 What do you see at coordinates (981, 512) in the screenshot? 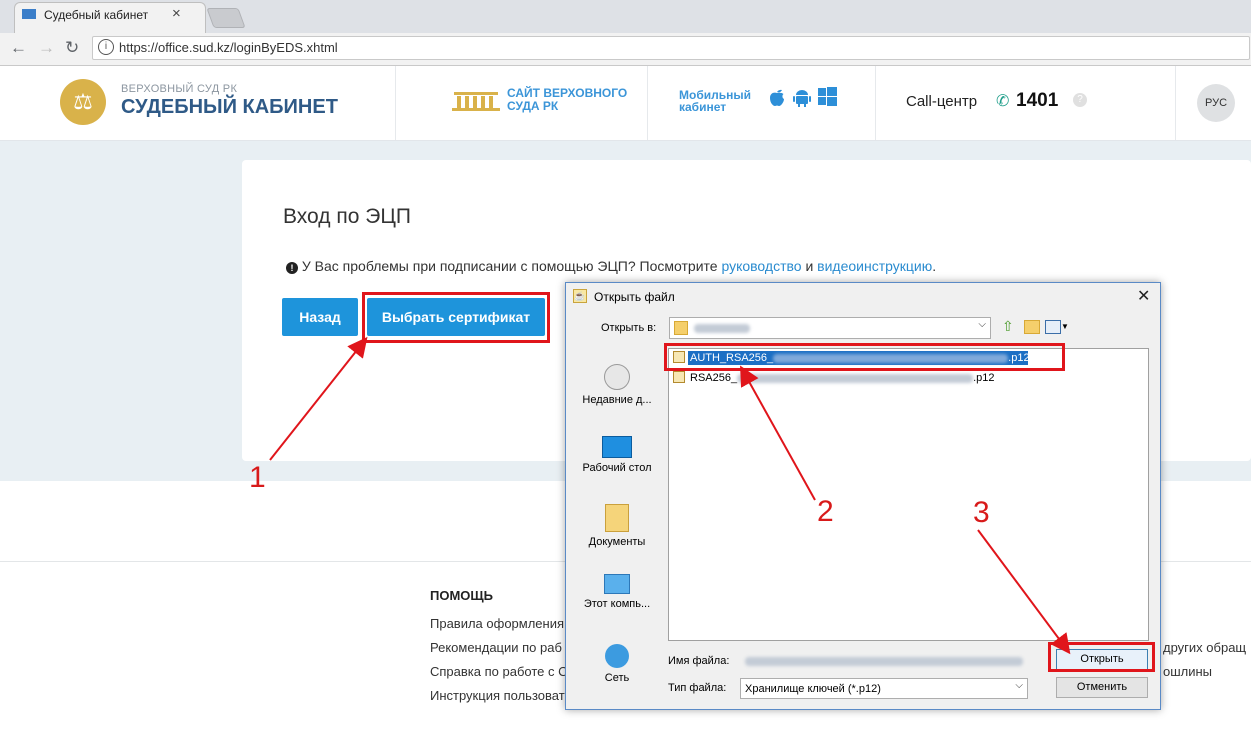
I see `step-3-label: 3` at bounding box center [981, 512].